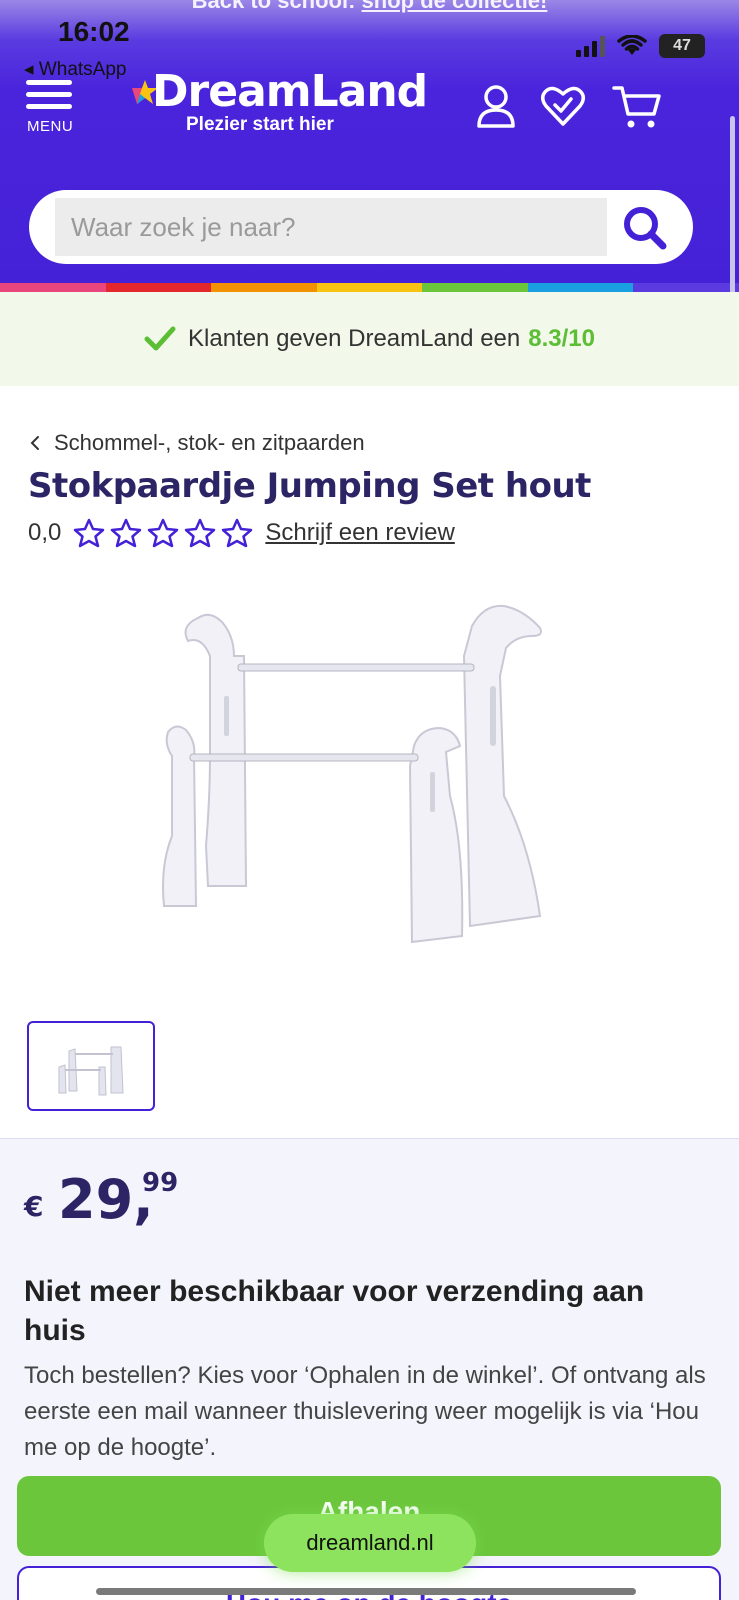  Describe the element at coordinates (94, 31) in the screenshot. I see `status-time: 16:02` at that location.